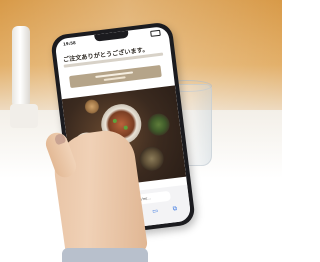 Image resolution: width=320 pixels, height=262 pixels. I want to click on tabs-icon: ⧉, so click(175, 209).